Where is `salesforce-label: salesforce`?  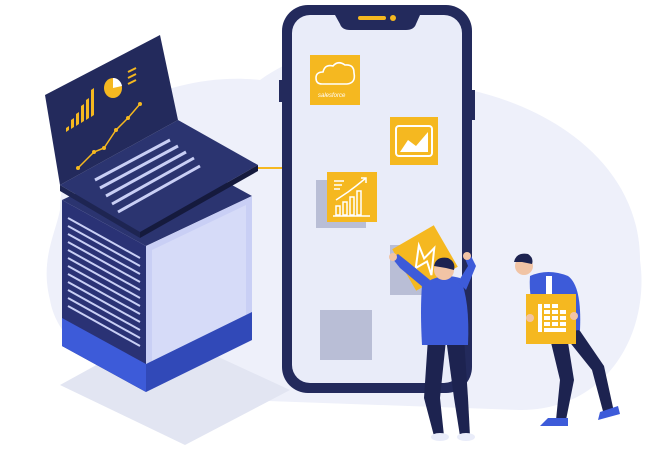 salesforce-label: salesforce is located at coordinates (332, 96).